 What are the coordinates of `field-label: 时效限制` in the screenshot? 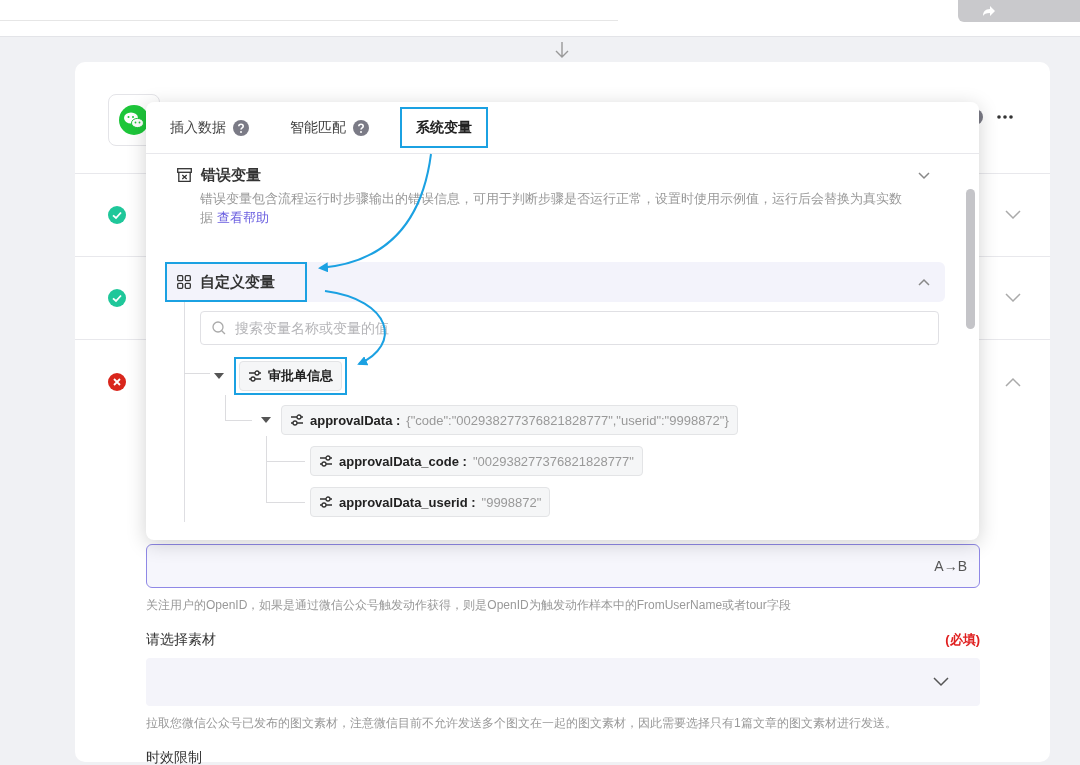 It's located at (174, 757).